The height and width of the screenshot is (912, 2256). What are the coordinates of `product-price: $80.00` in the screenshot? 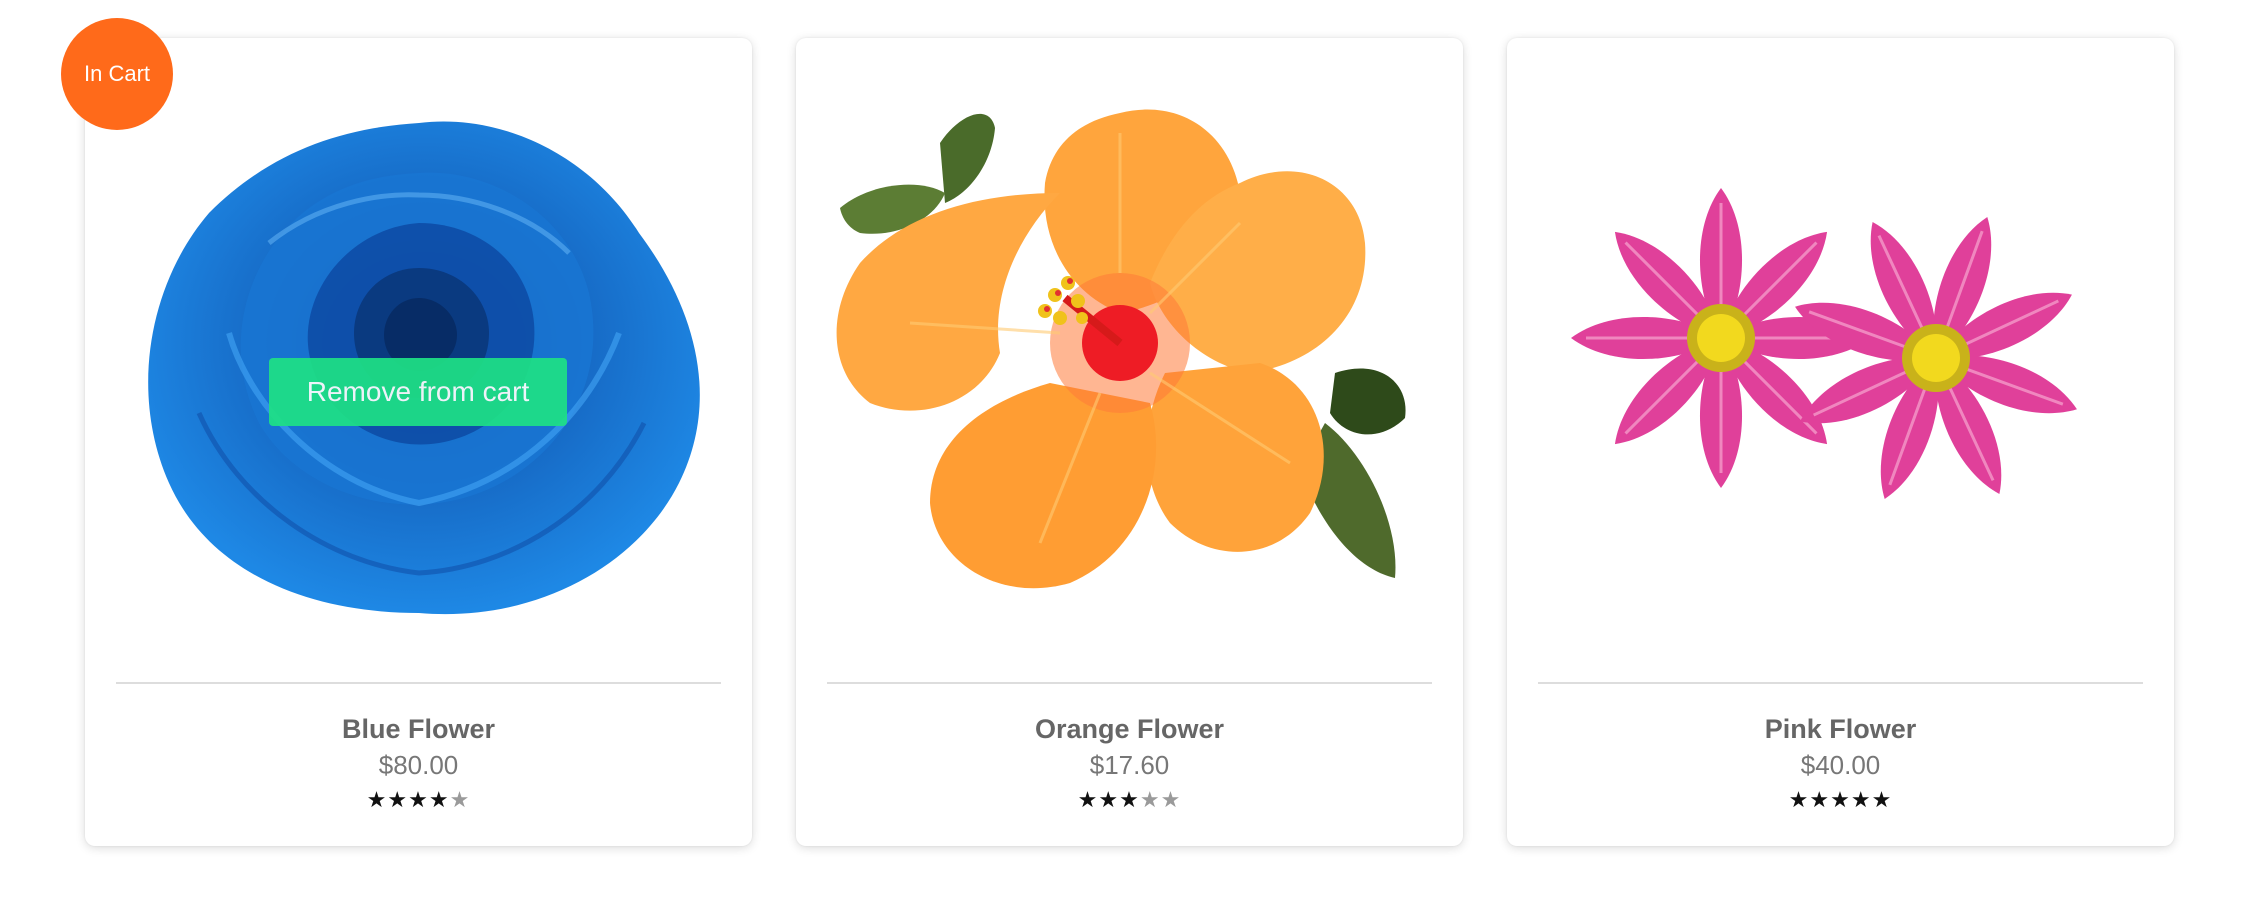 It's located at (418, 765).